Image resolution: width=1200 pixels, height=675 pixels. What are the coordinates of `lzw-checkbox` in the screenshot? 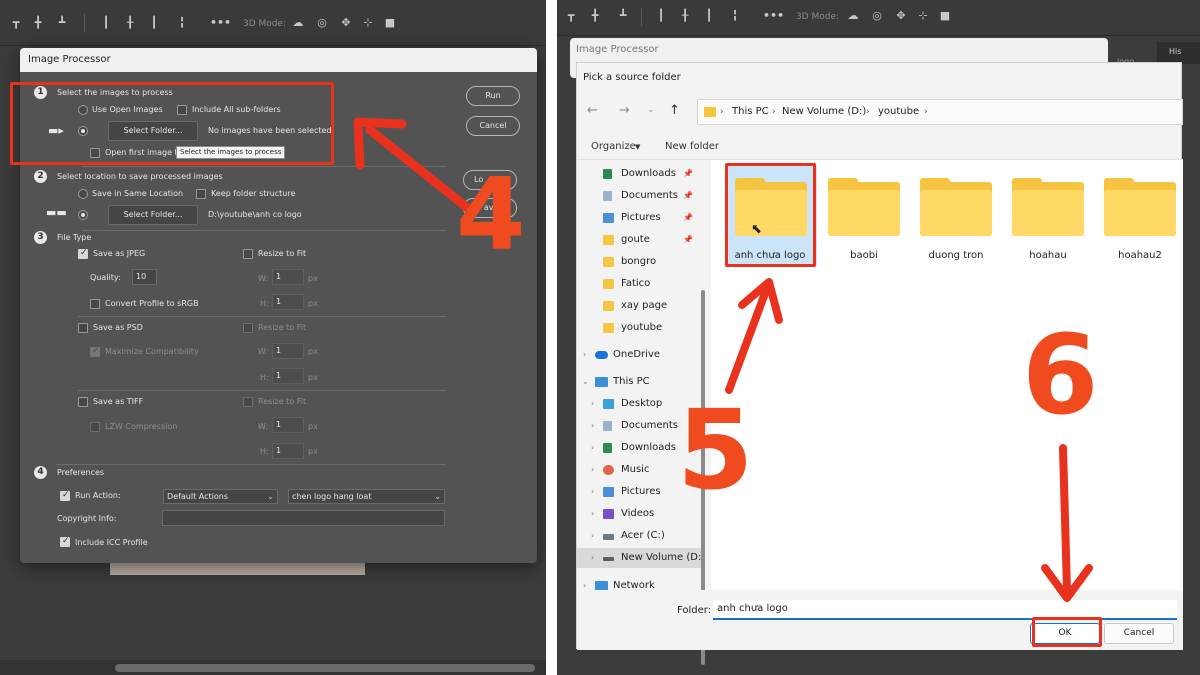 It's located at (95, 427).